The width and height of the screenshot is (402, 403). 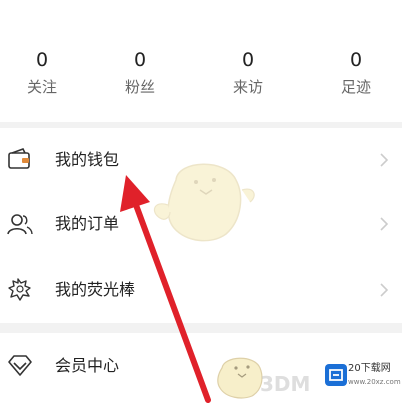 What do you see at coordinates (165, 289) in the screenshot?
I see `annotation-arrow` at bounding box center [165, 289].